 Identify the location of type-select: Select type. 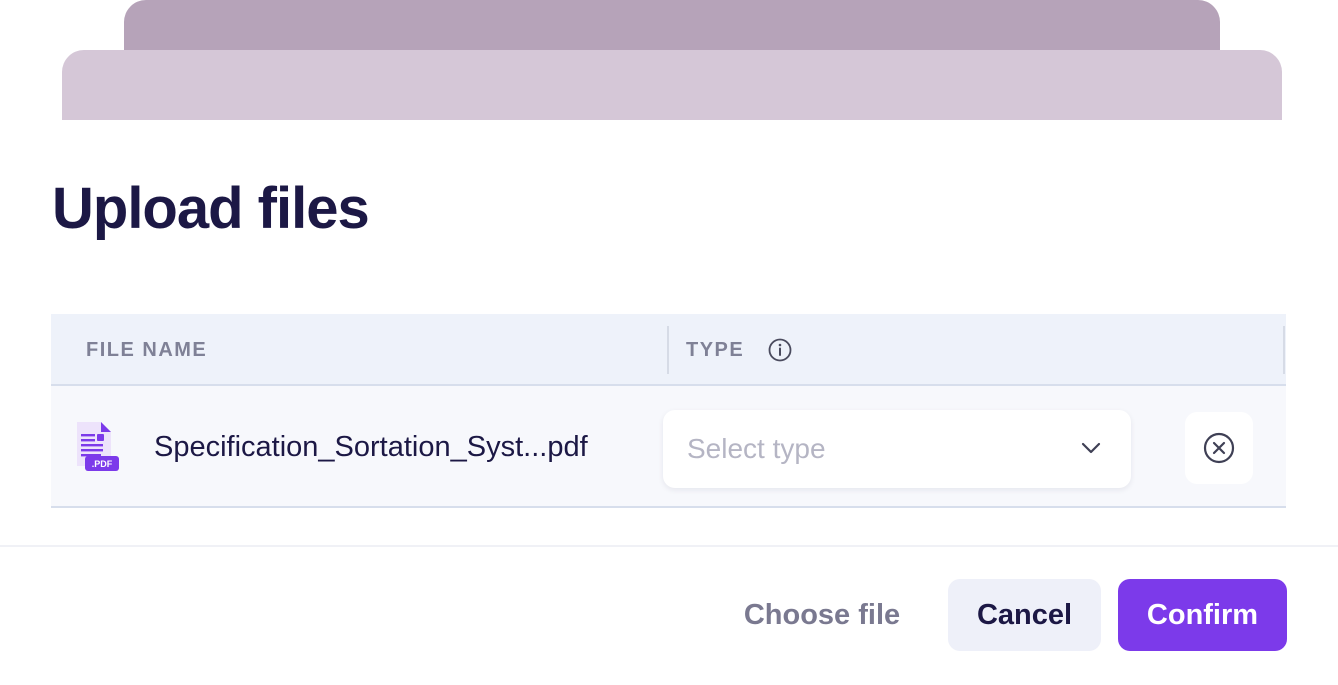
(897, 449).